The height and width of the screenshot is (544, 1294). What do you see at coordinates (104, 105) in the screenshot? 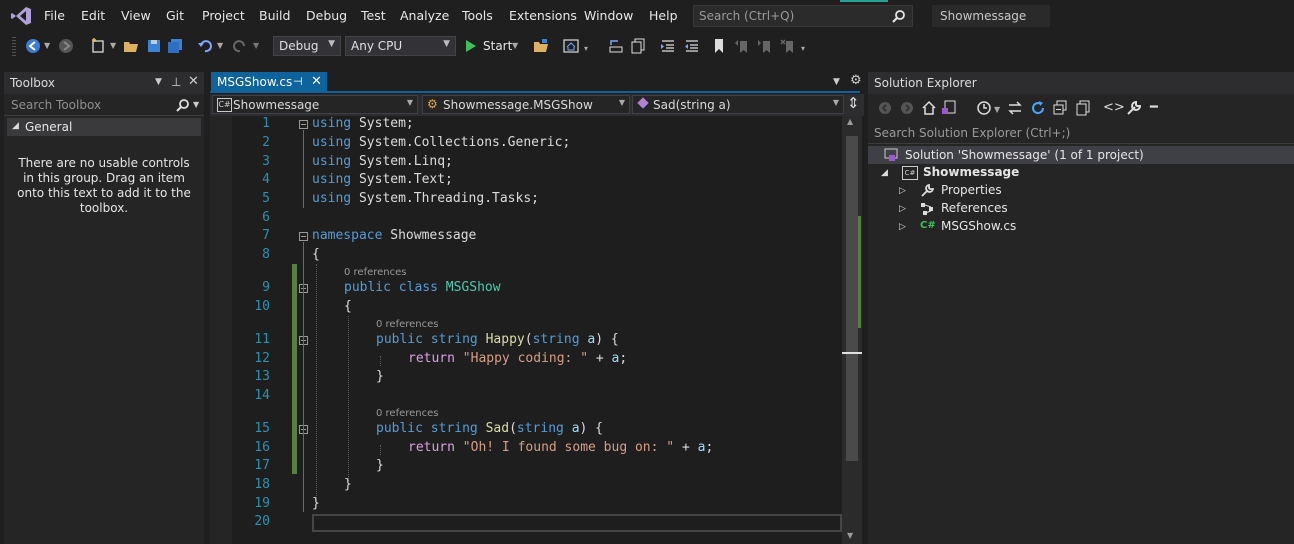
I see `toolbox-search-input: Search Toolbox ▼` at bounding box center [104, 105].